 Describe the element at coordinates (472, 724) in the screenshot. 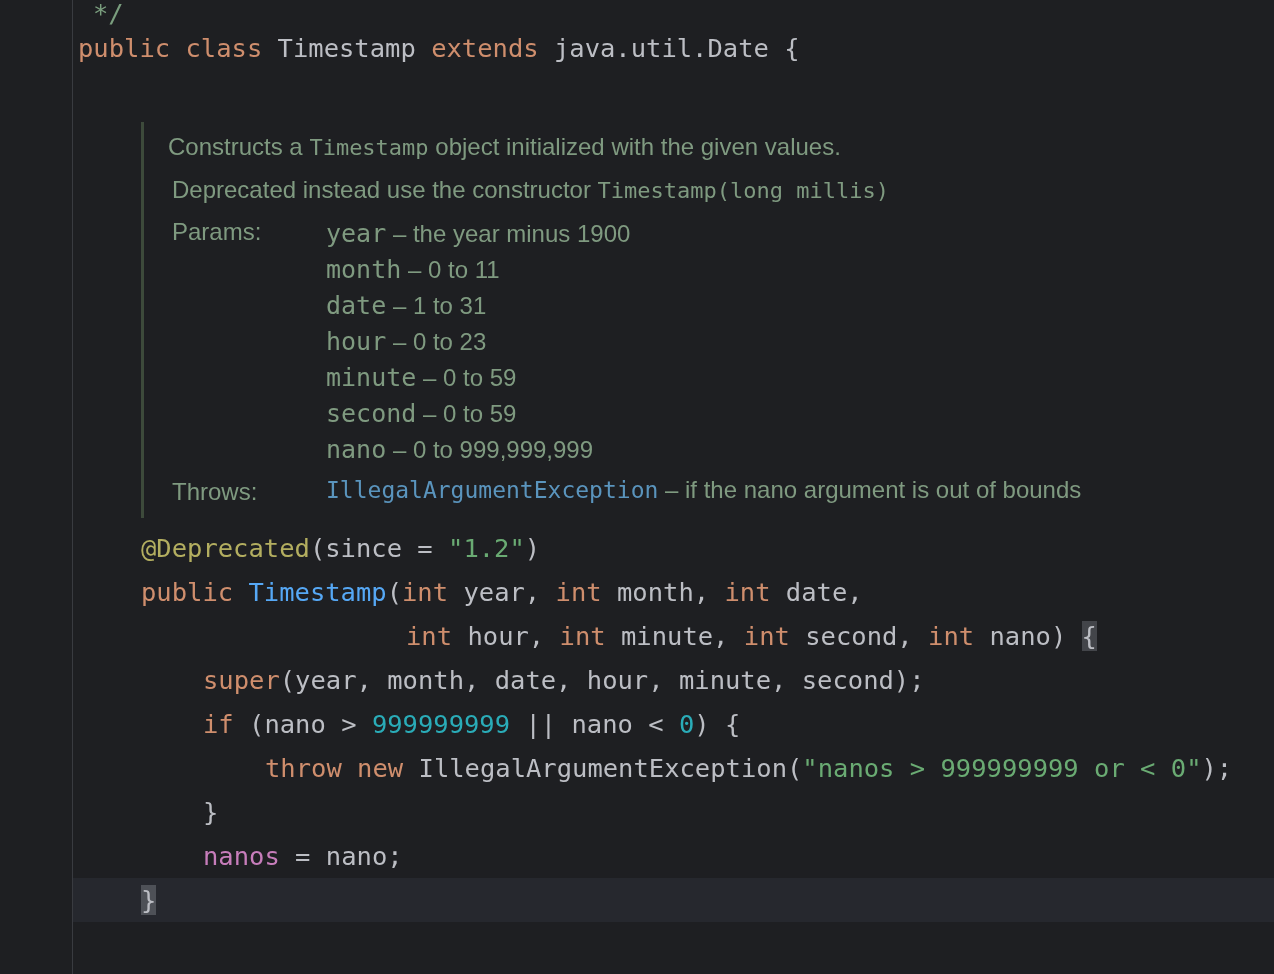

I see `code-line: if (nano > 999999999 || nano < 0) {` at that location.